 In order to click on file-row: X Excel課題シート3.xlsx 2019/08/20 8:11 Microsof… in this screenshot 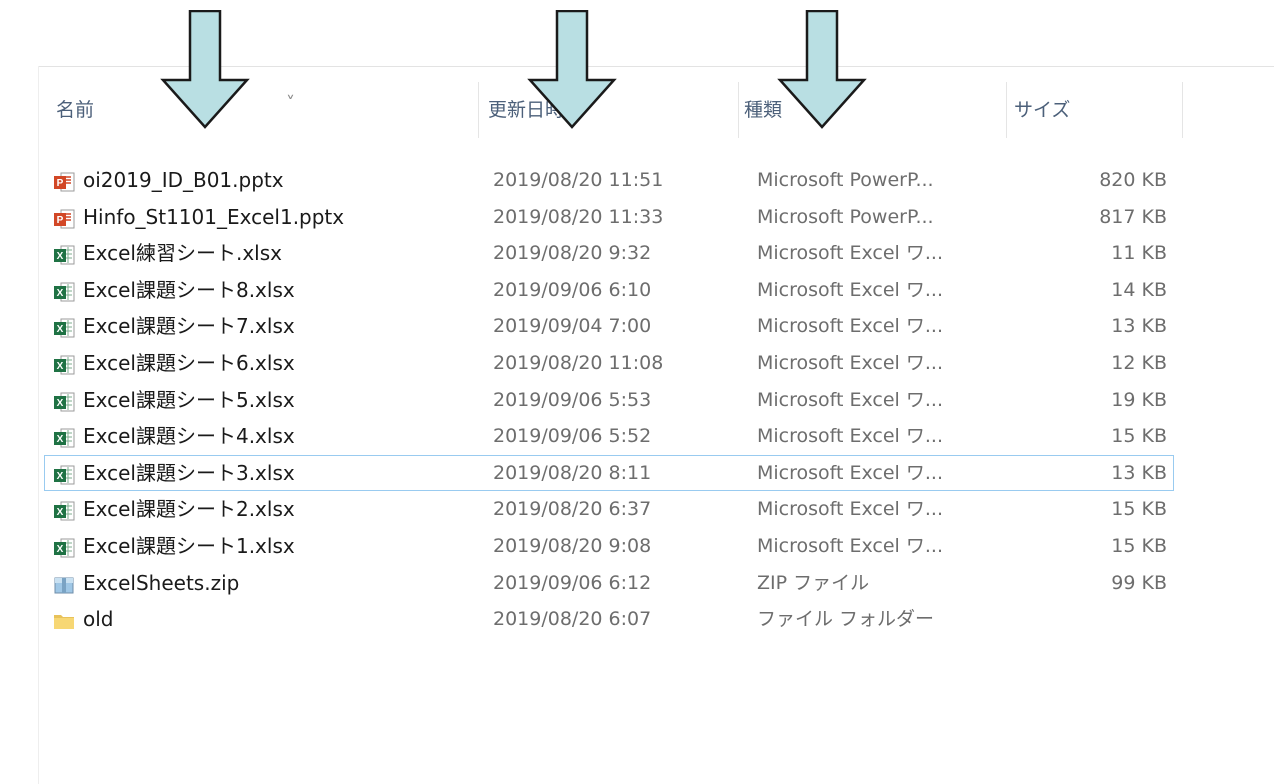, I will do `click(609, 472)`.